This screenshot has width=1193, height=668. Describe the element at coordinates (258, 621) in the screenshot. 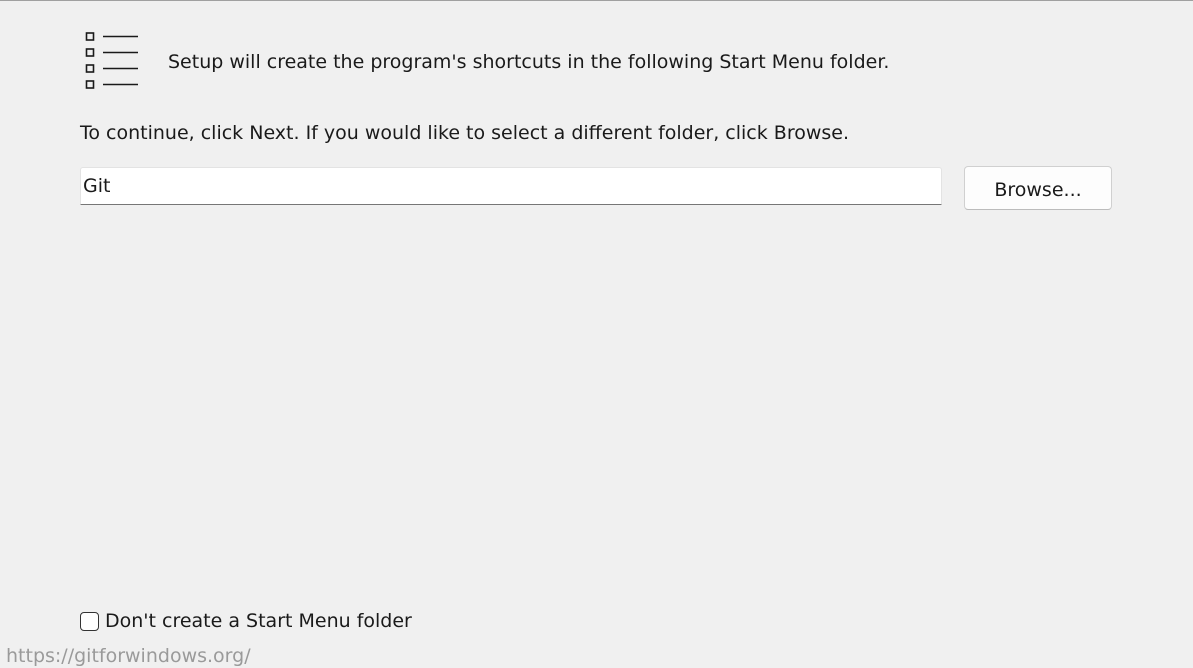

I see `no-start-menu-label: Don't create a Start Menu folder` at that location.